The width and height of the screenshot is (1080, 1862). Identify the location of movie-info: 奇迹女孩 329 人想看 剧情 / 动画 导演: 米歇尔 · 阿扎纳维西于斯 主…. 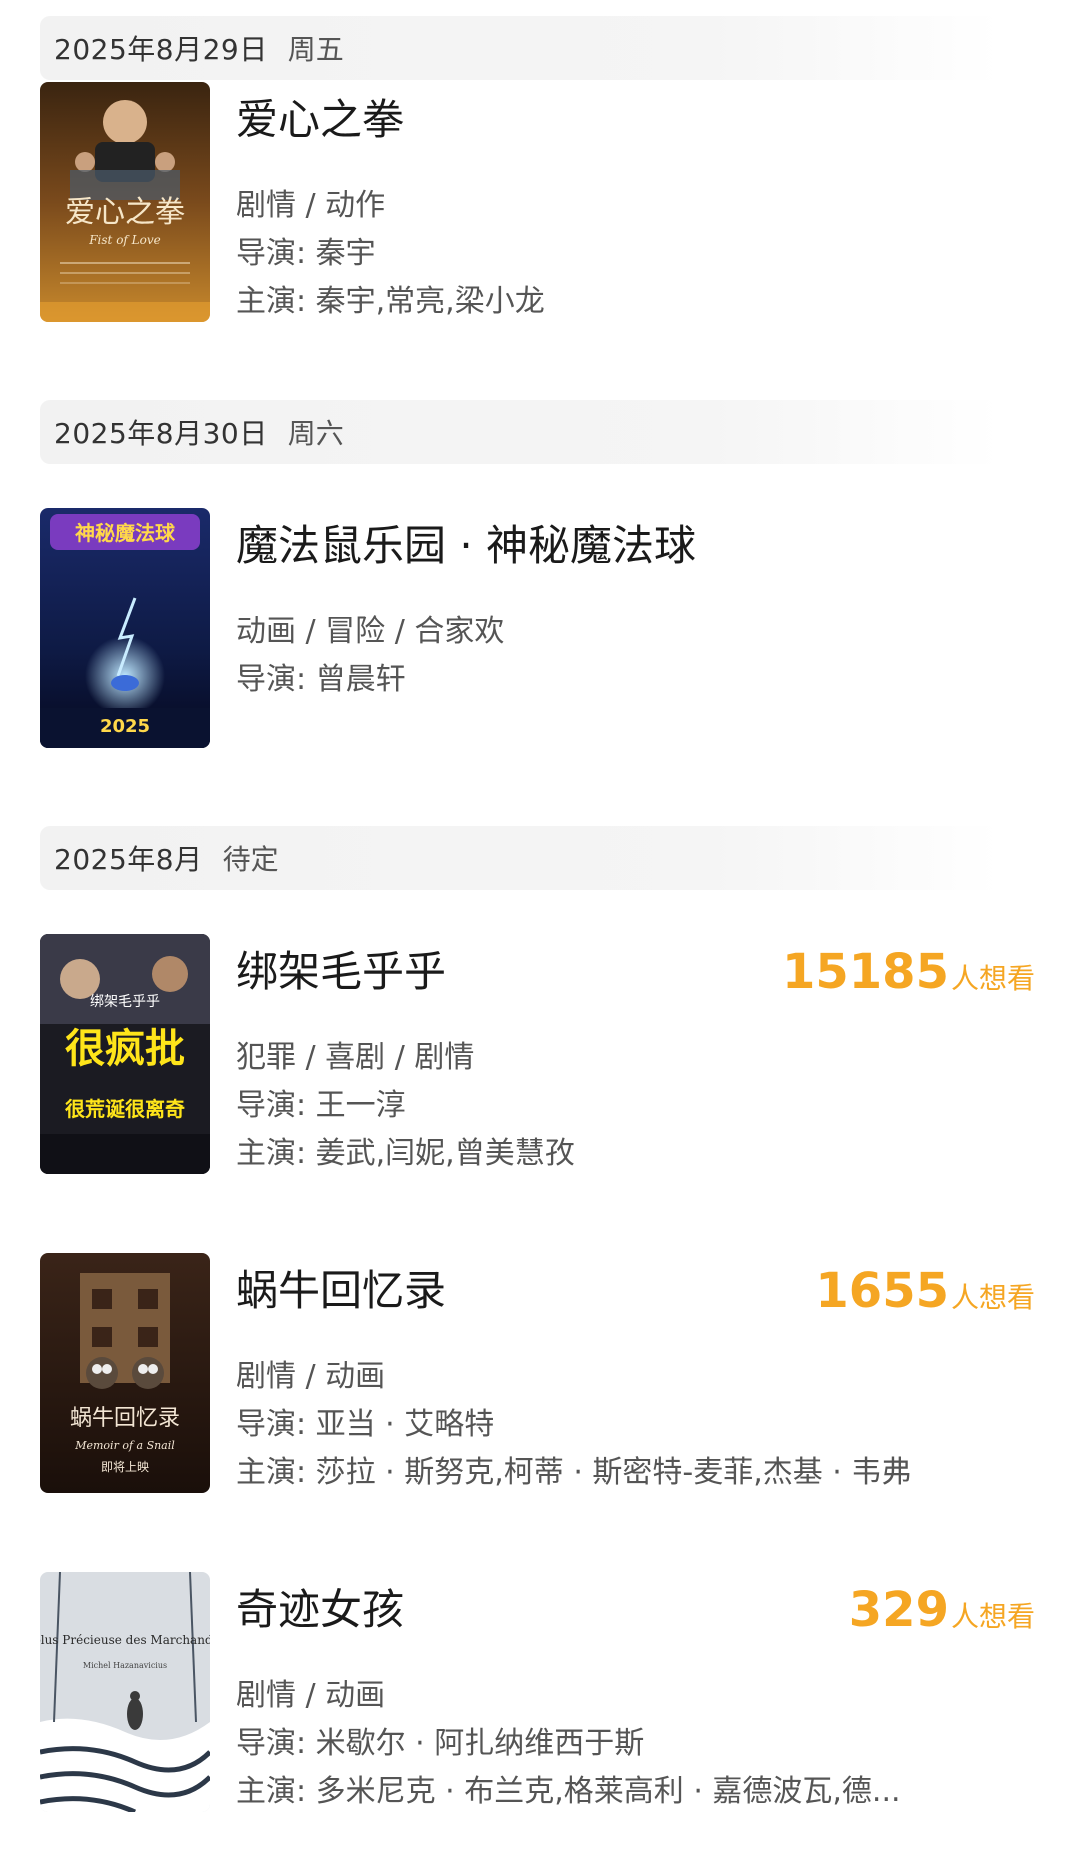
(638, 1692).